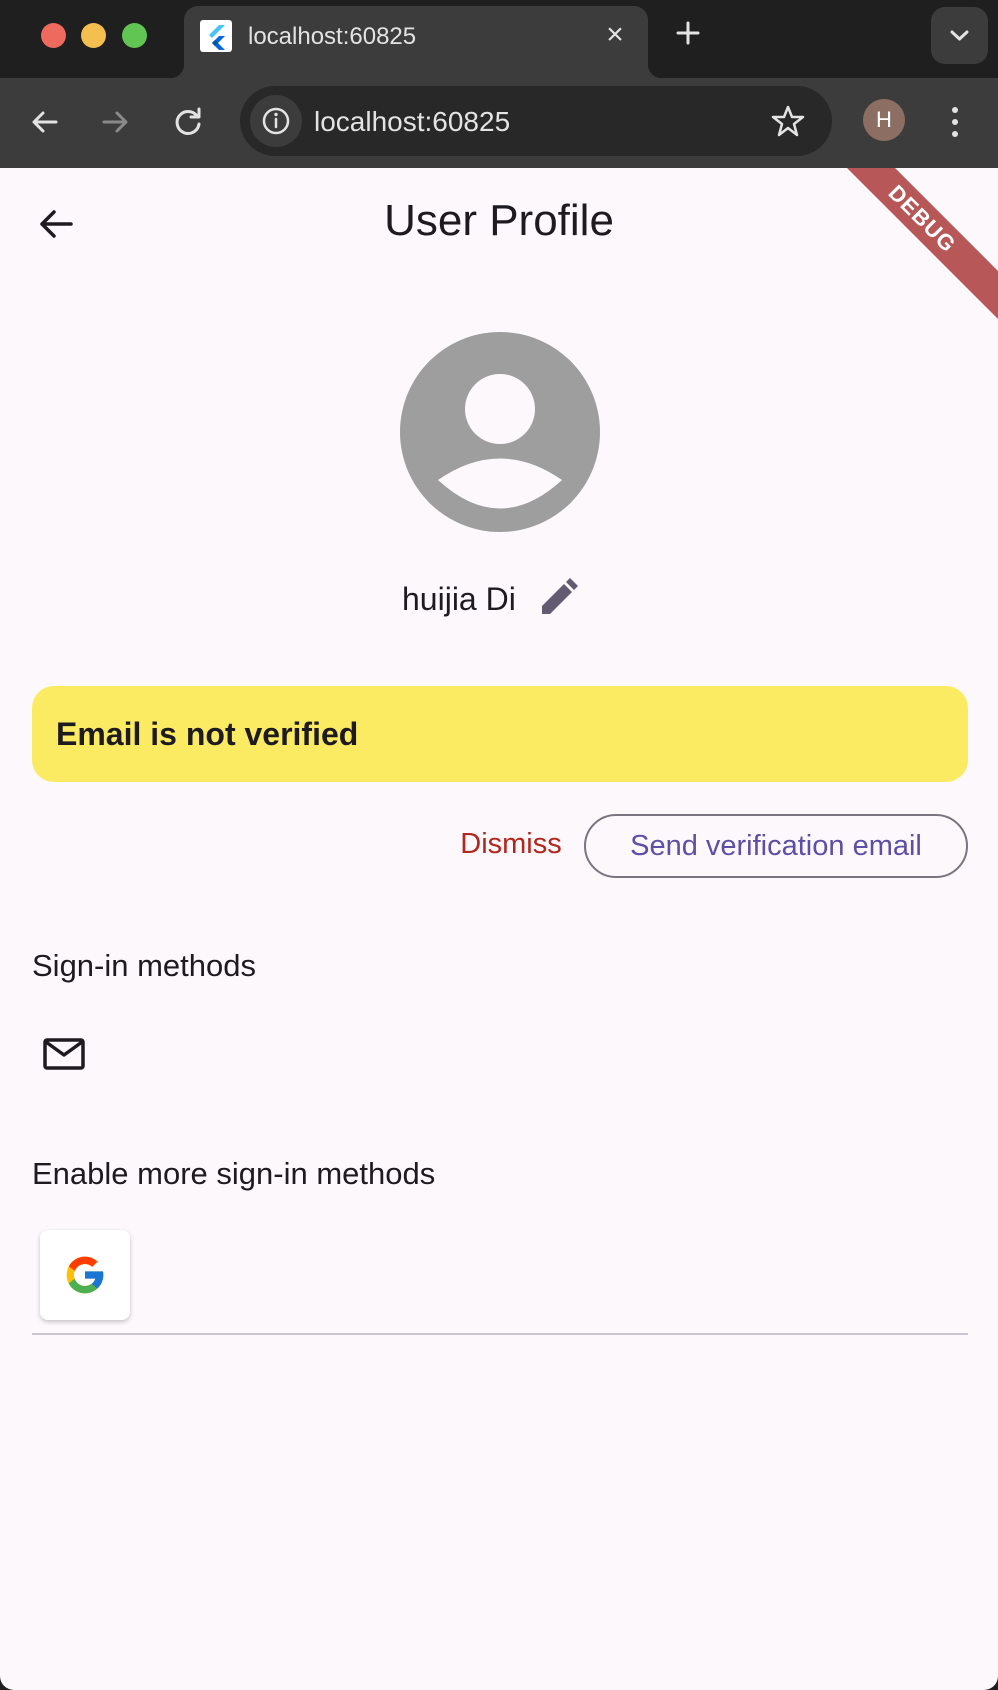  What do you see at coordinates (500, 432) in the screenshot?
I see `user-avatar-icon` at bounding box center [500, 432].